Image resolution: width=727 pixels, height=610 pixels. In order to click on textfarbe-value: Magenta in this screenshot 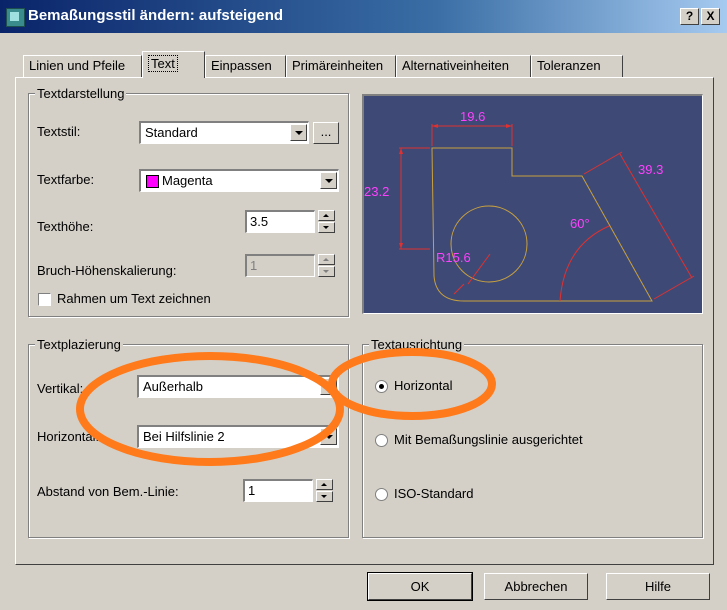, I will do `click(187, 180)`.